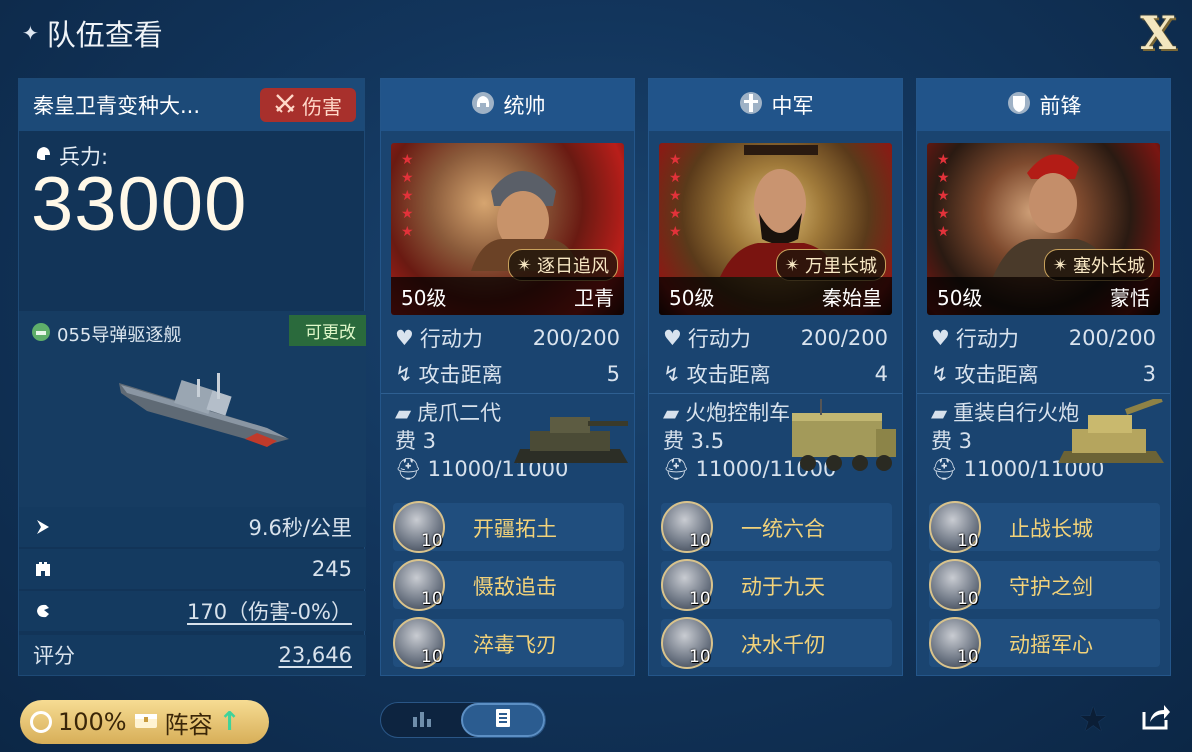 Image resolution: width=1192 pixels, height=752 pixels. I want to click on vanguard-role: 前锋, so click(1060, 106).